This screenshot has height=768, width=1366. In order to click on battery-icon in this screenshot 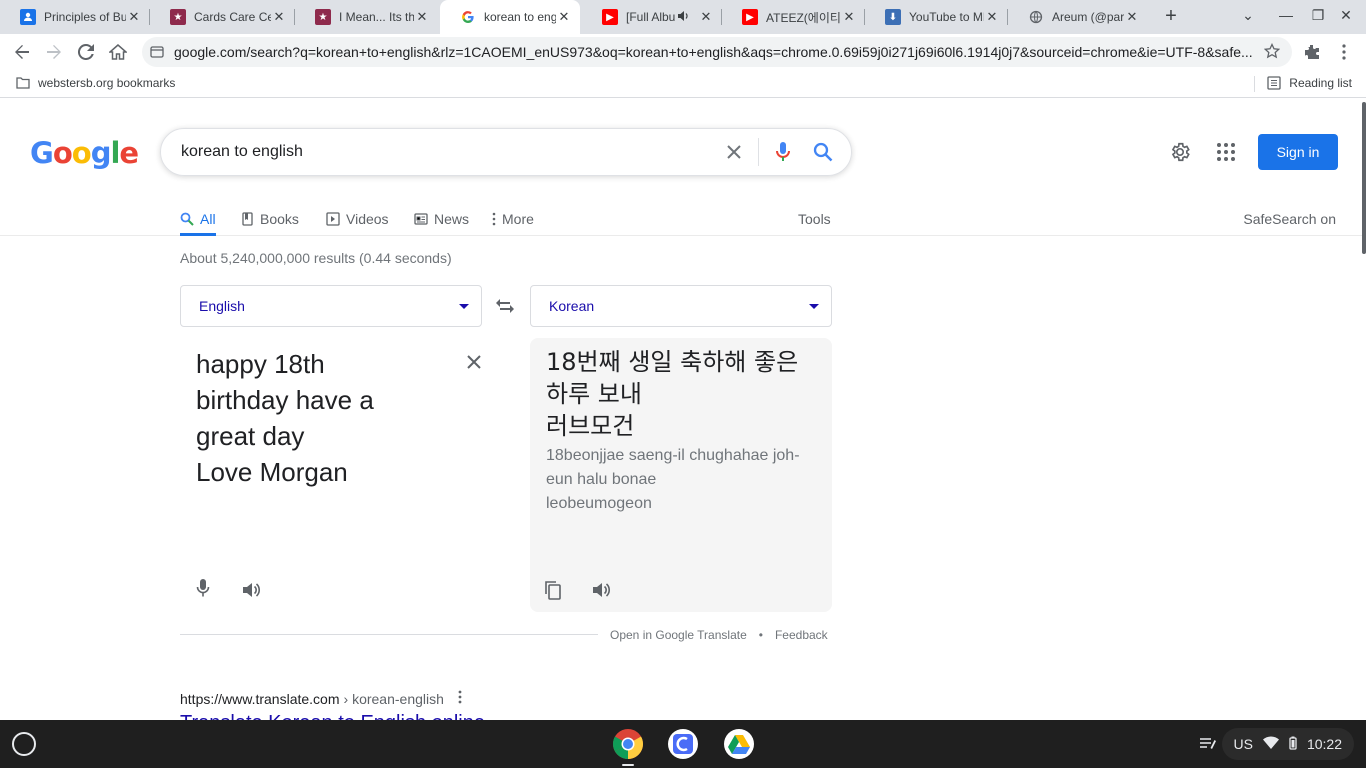, I will do `click(1293, 744)`.